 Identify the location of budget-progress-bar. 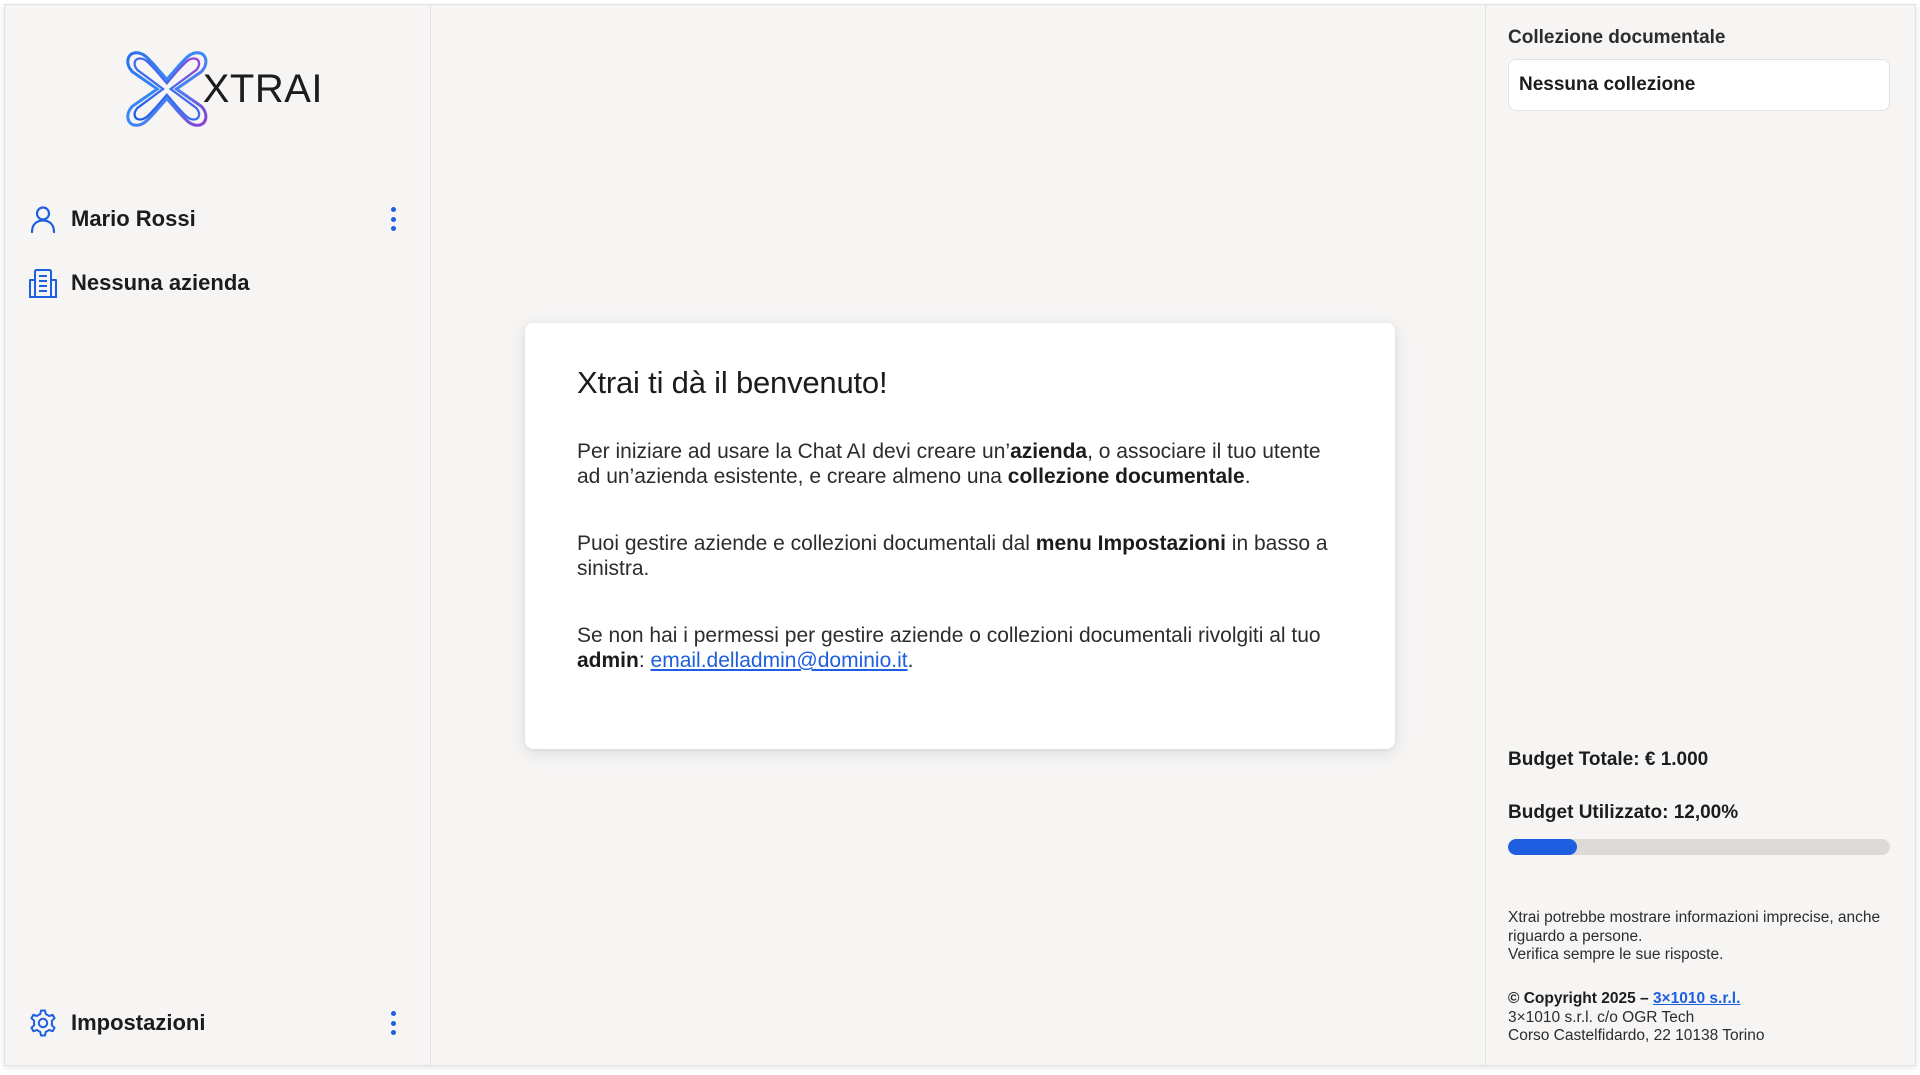
(1699, 847).